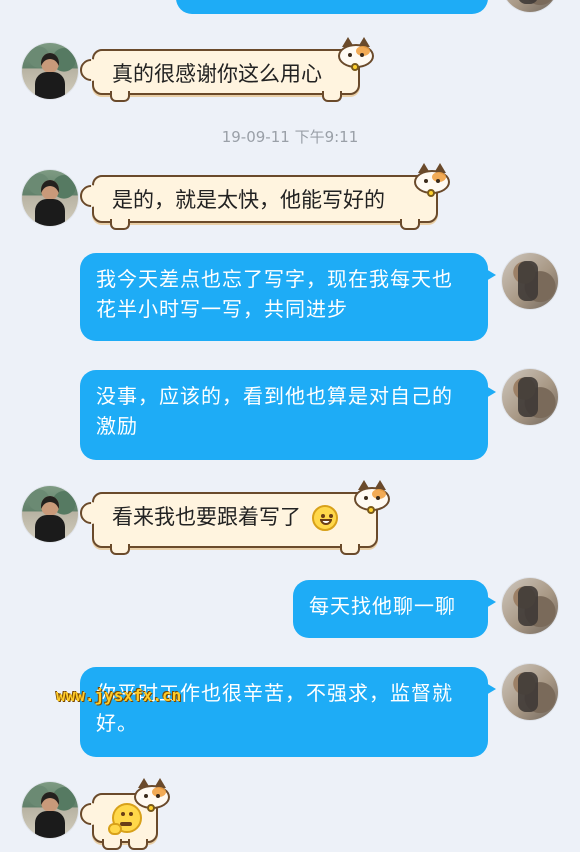 The width and height of the screenshot is (580, 852). What do you see at coordinates (274, 294) in the screenshot?
I see `message-text: 我今天差点也忘了写字，现在我每天也花半小时写一写，共同进步` at bounding box center [274, 294].